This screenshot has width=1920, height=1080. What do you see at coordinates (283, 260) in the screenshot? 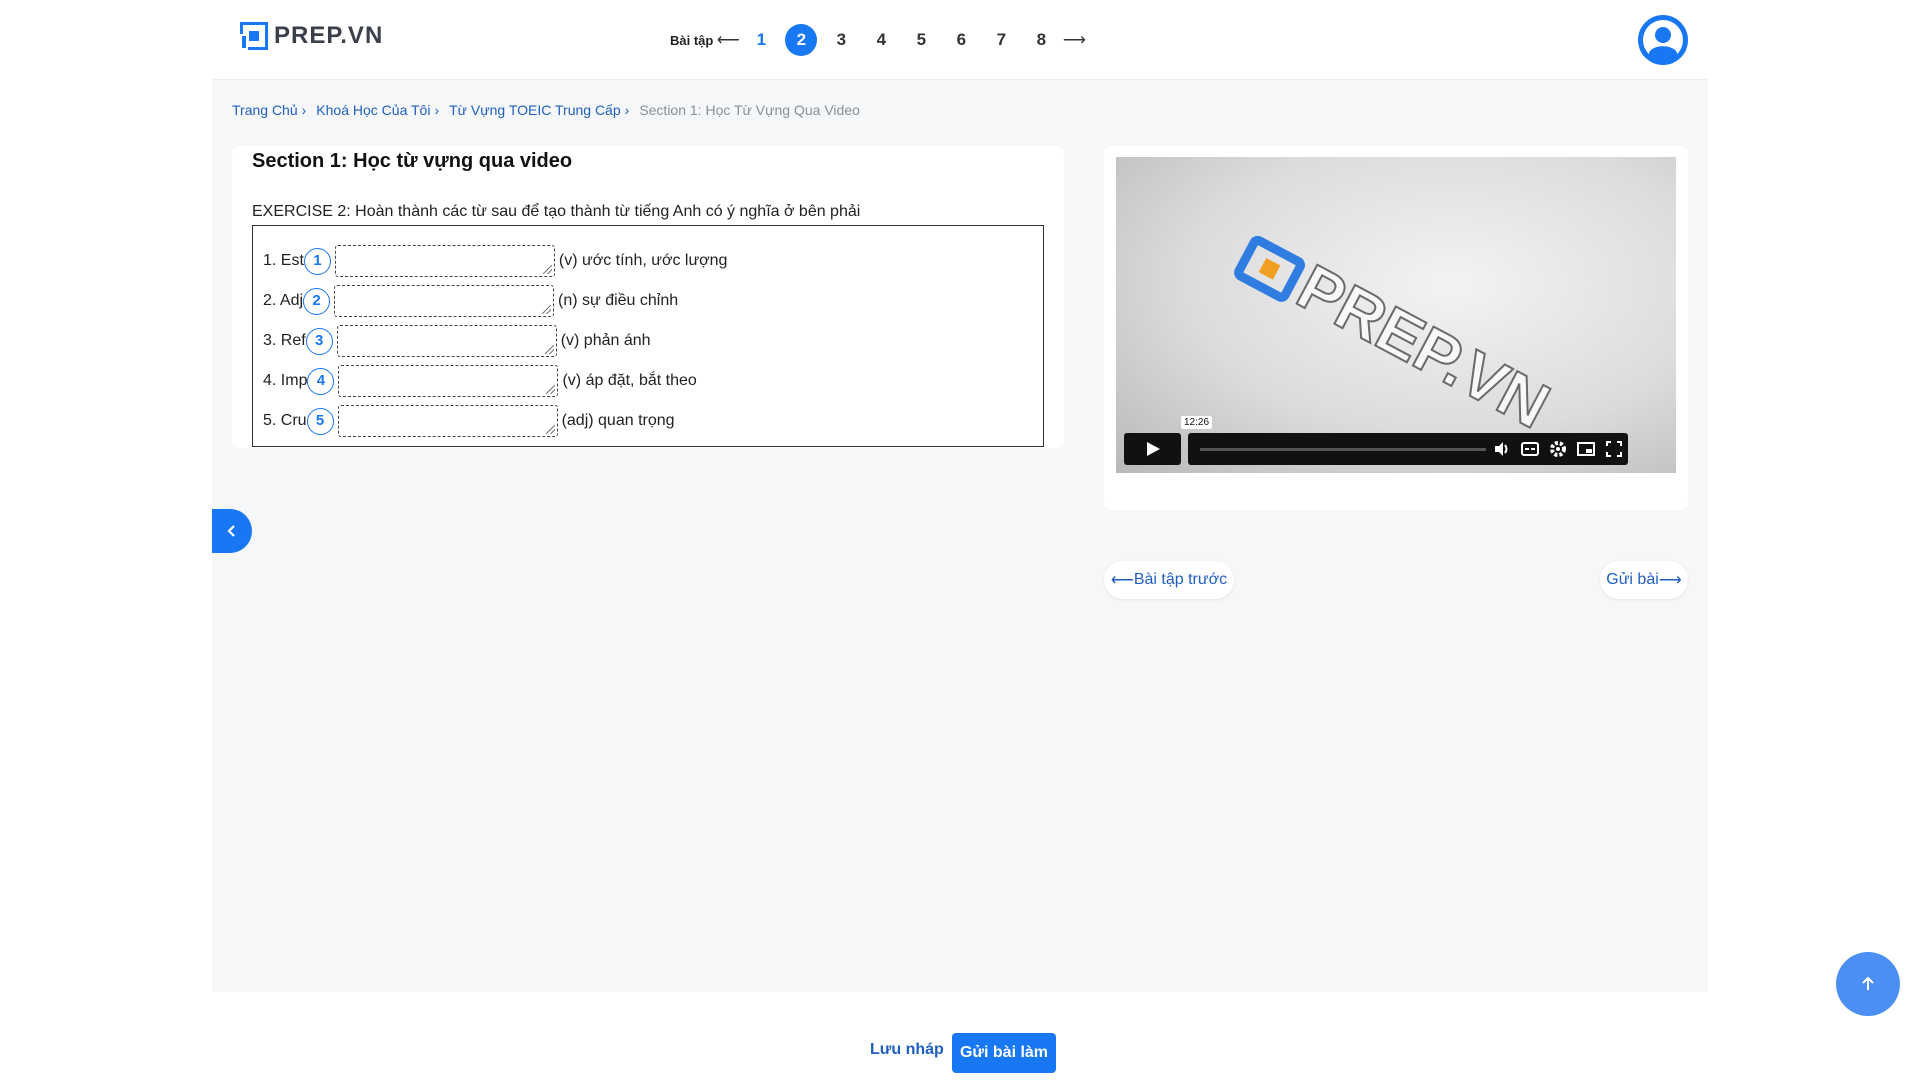
I see `word-prefix: 1. Est` at bounding box center [283, 260].